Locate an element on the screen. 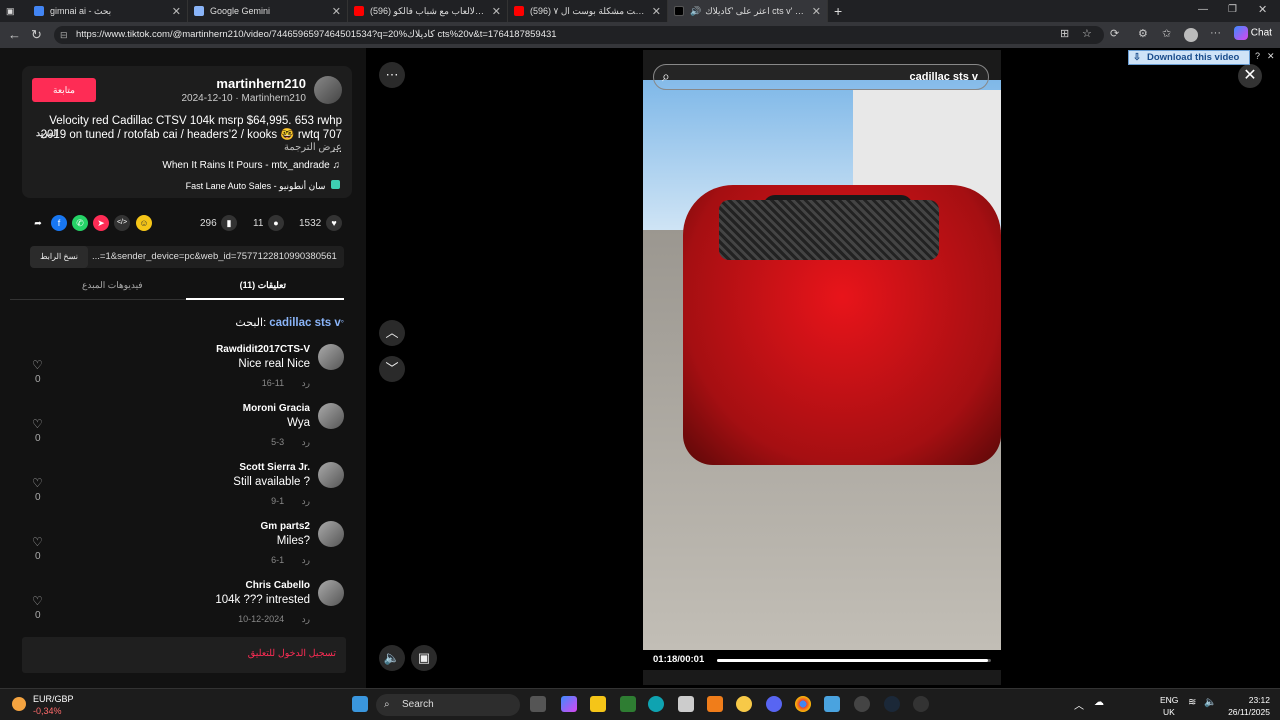 The width and height of the screenshot is (1280, 720). profile-avatar is located at coordinates (1191, 35).